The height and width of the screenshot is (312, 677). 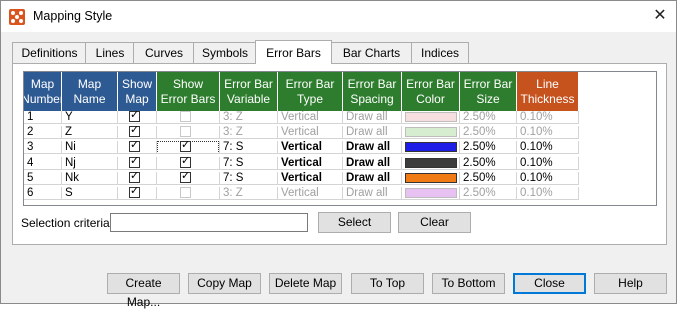 I want to click on column-header-color: Error Bar Color, so click(x=431, y=91).